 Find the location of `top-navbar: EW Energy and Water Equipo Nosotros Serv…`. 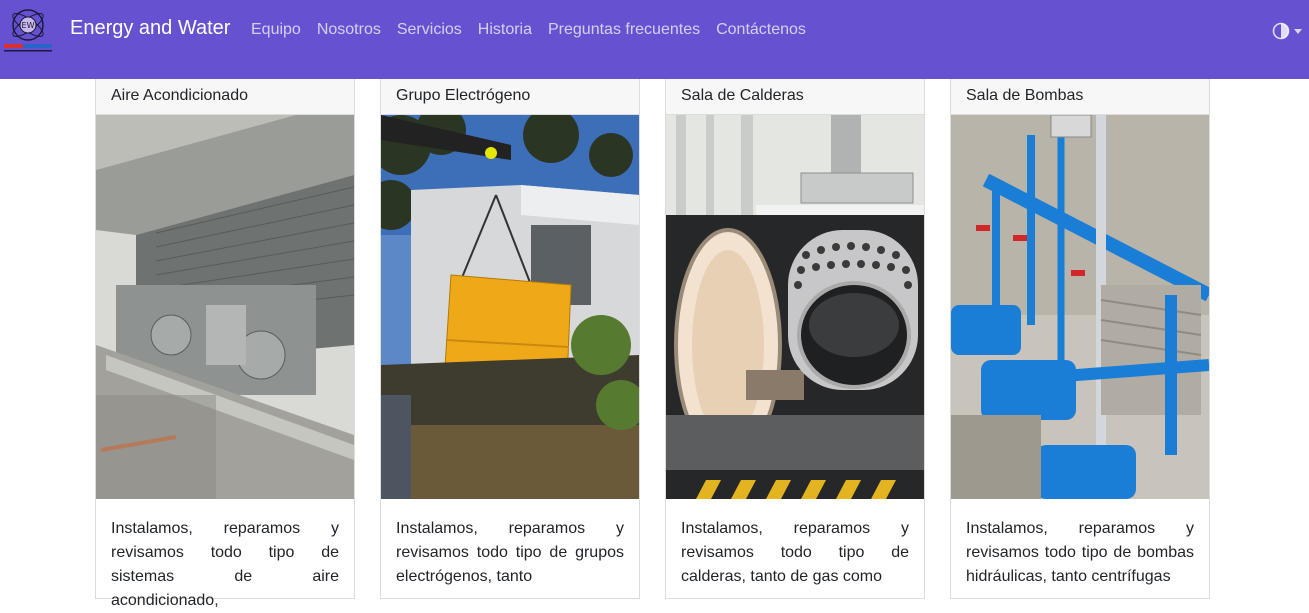

top-navbar: EW Energy and Water Equipo Nosotros Serv… is located at coordinates (654, 39).